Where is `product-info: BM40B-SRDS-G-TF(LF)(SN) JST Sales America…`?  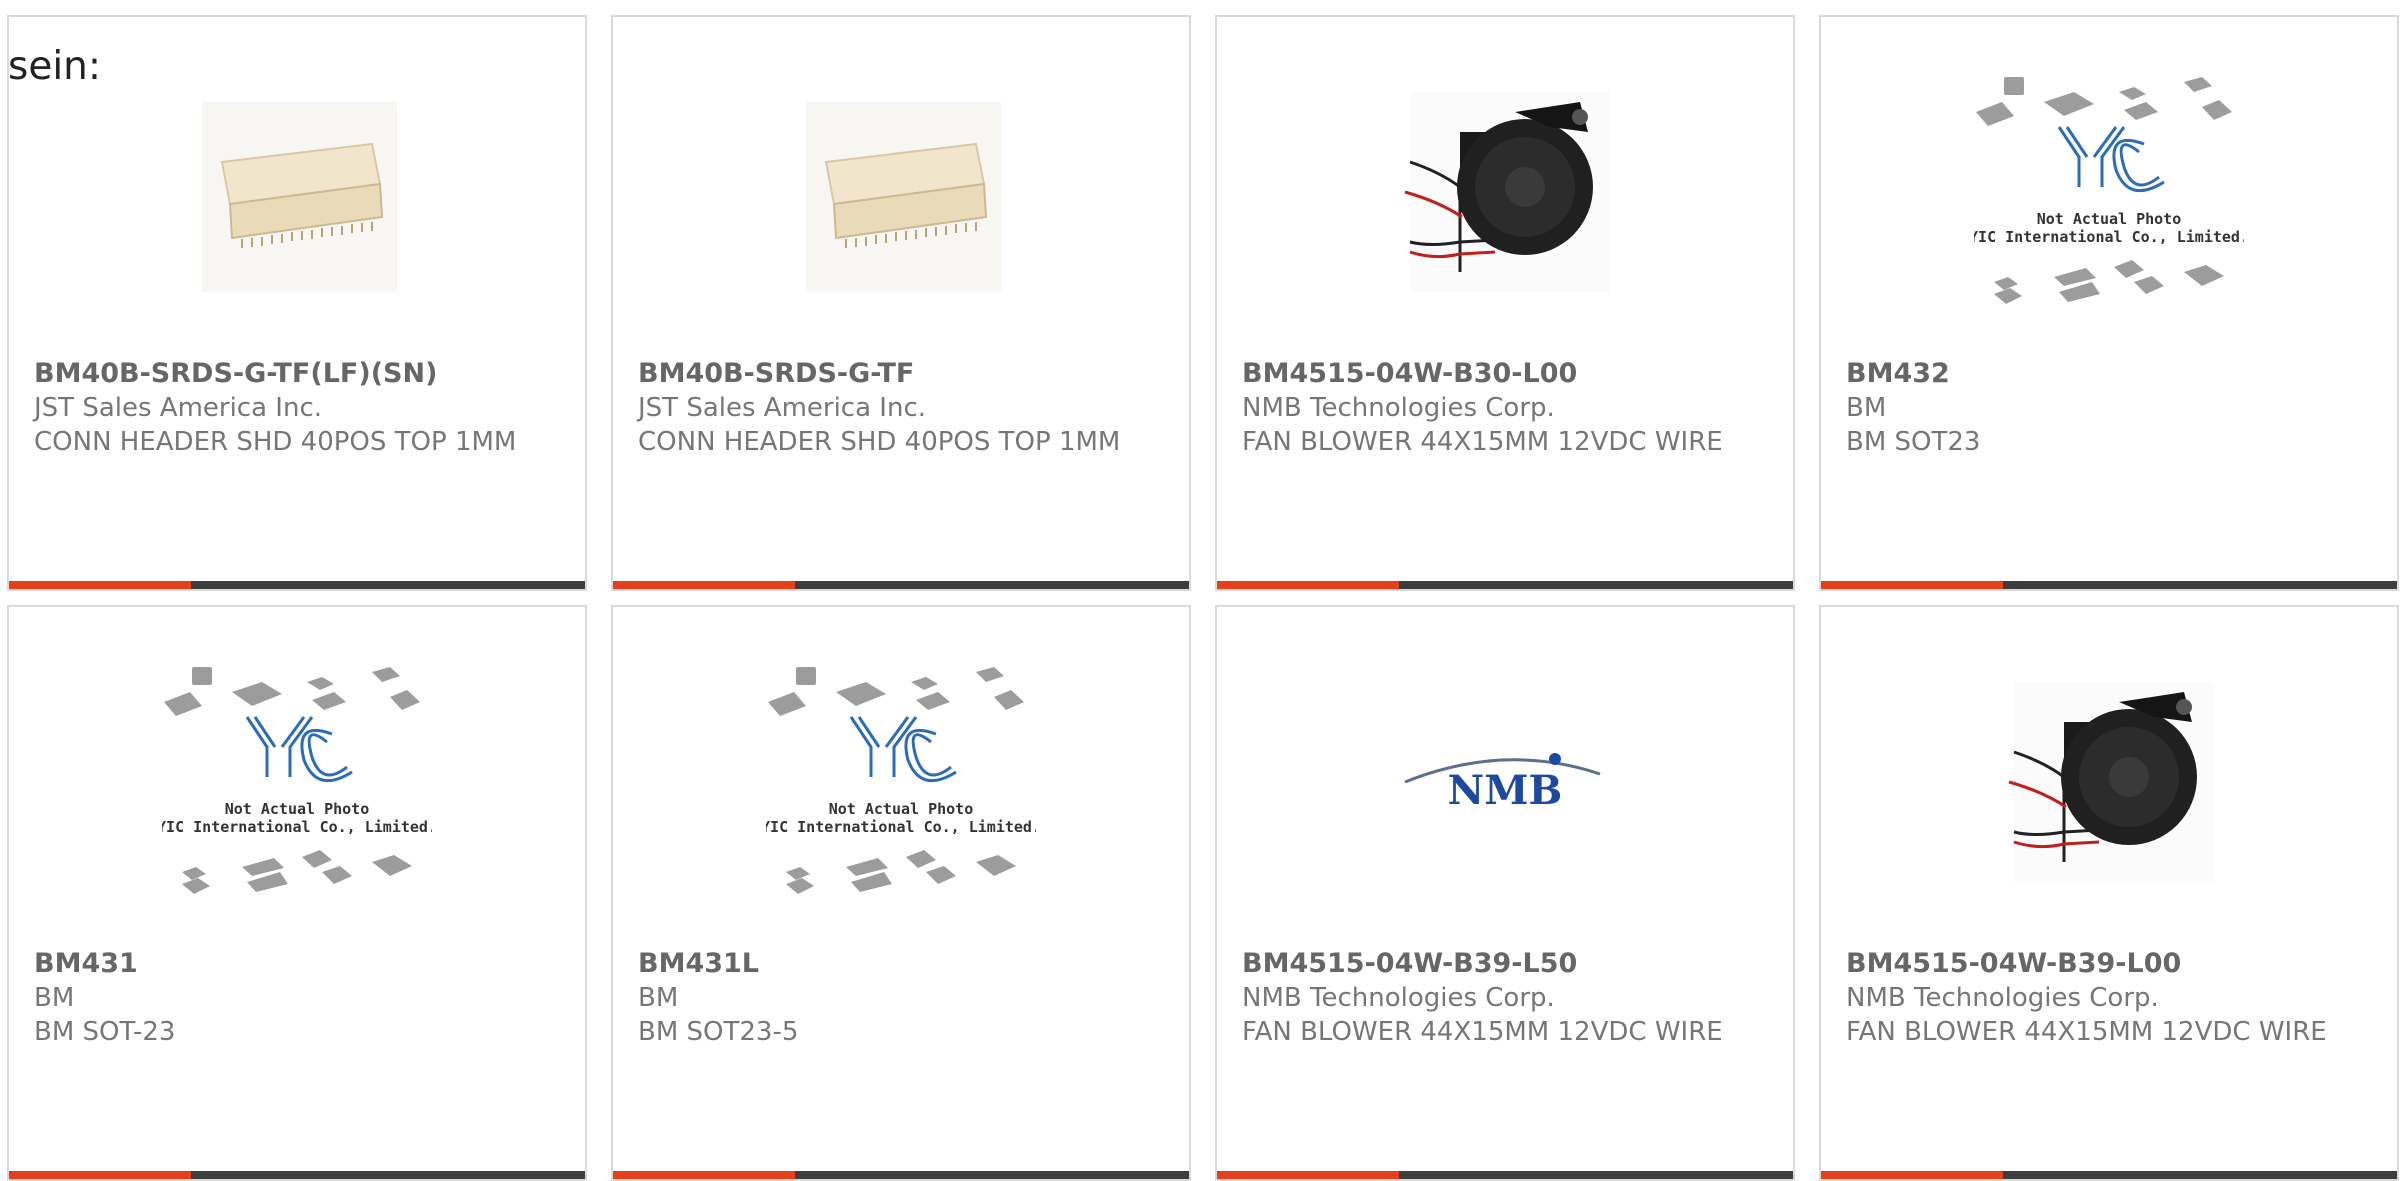
product-info: BM40B-SRDS-G-TF(LF)(SN) JST Sales America… is located at coordinates (294, 408).